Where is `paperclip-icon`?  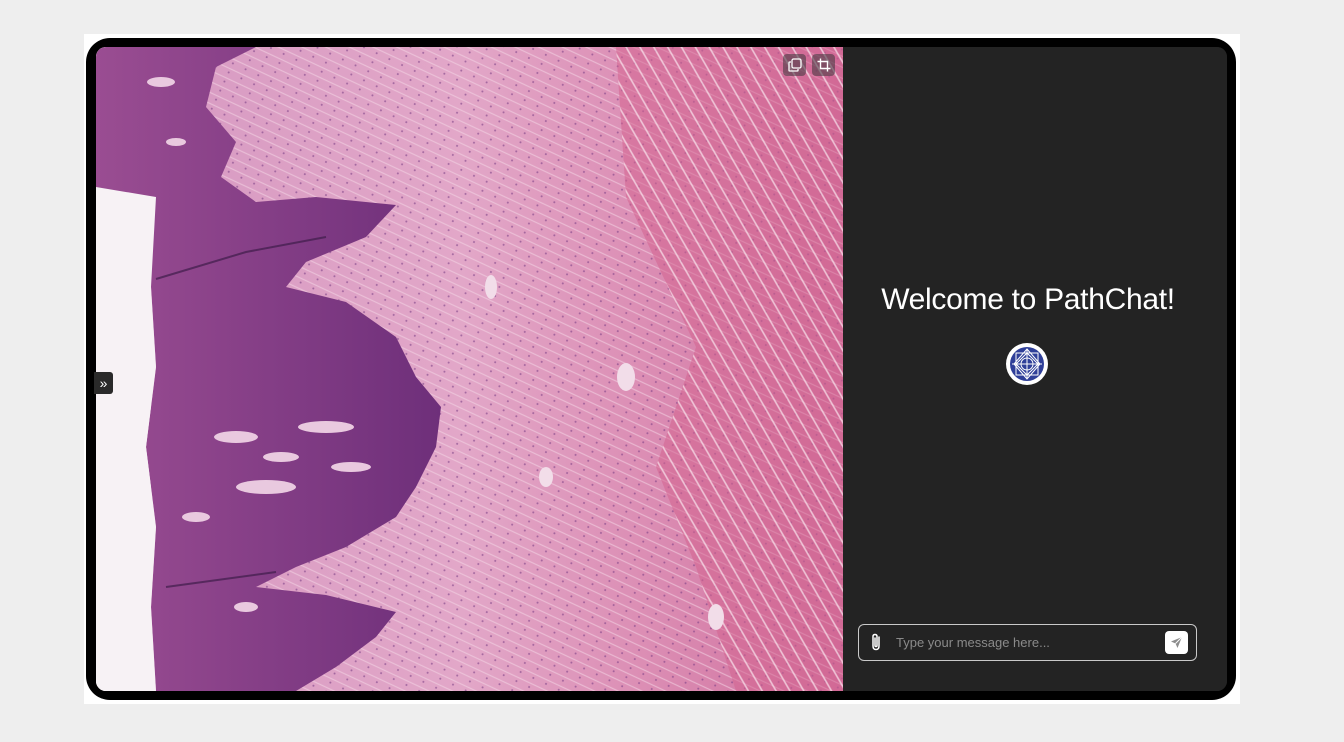
paperclip-icon is located at coordinates (876, 644).